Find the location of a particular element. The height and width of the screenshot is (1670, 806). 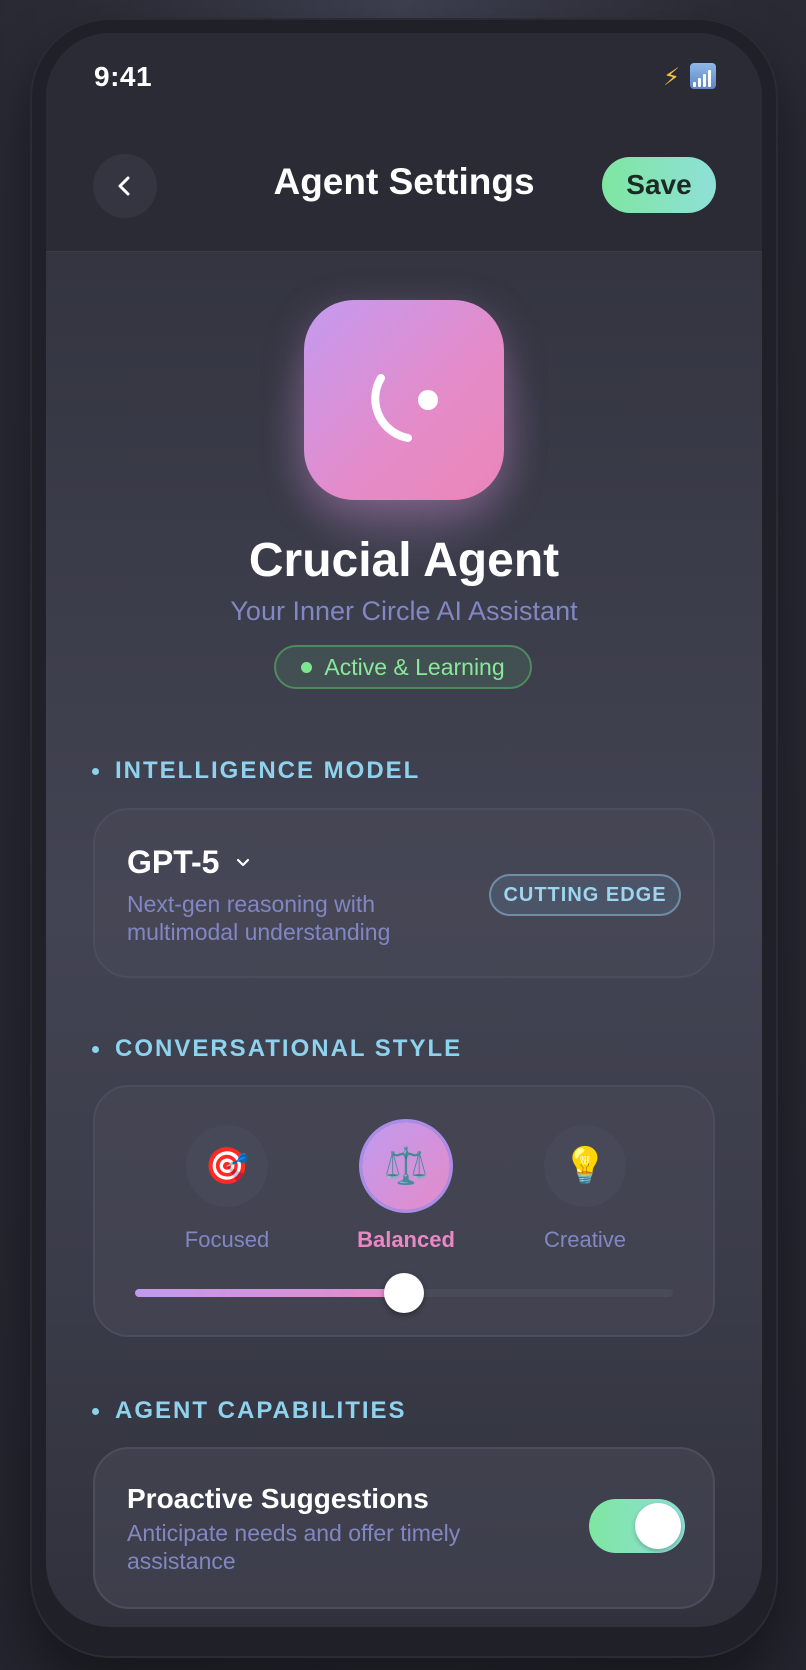

status-dot-icon is located at coordinates (307, 667).